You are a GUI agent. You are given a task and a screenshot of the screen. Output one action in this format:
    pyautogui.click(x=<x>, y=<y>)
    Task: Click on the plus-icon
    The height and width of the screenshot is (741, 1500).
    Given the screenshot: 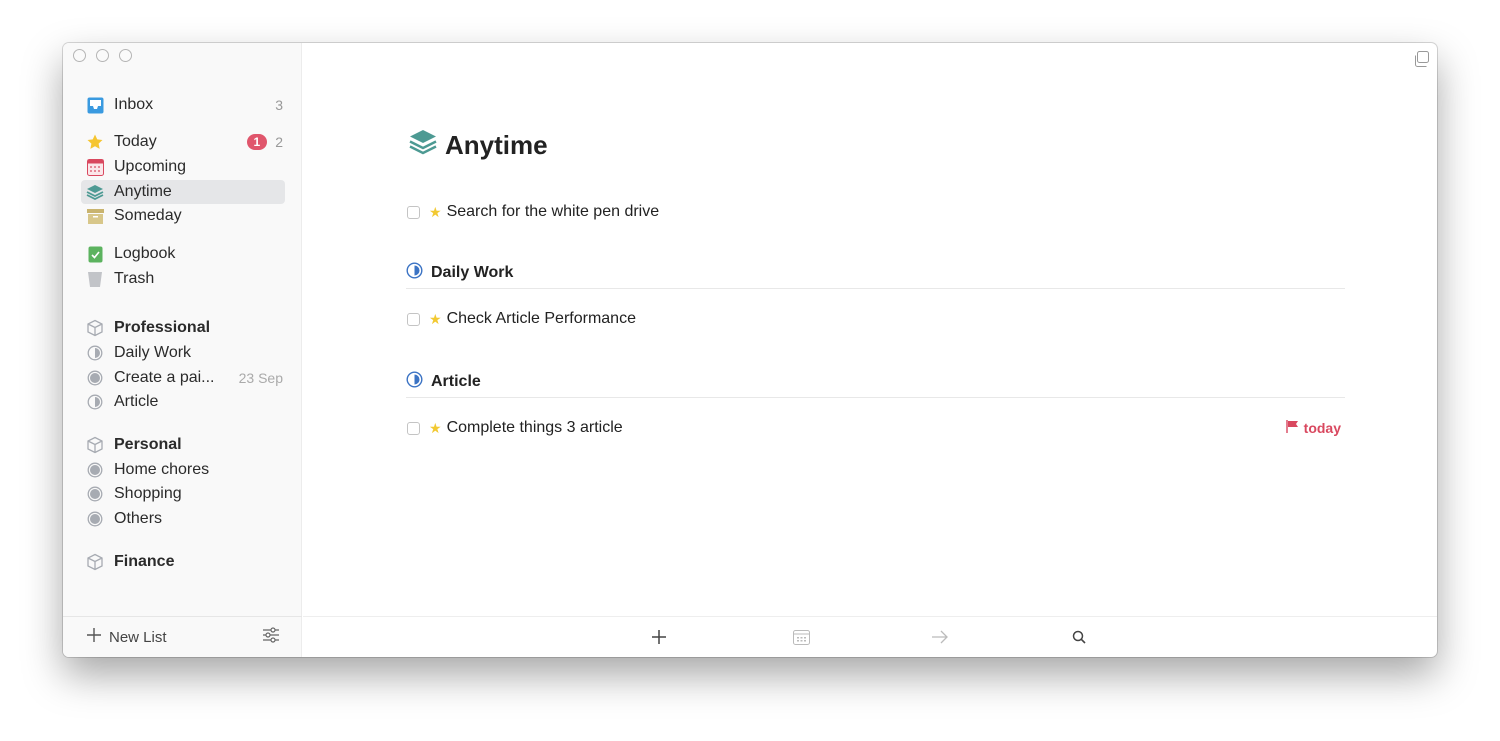 What is the action you would take?
    pyautogui.click(x=94, y=637)
    